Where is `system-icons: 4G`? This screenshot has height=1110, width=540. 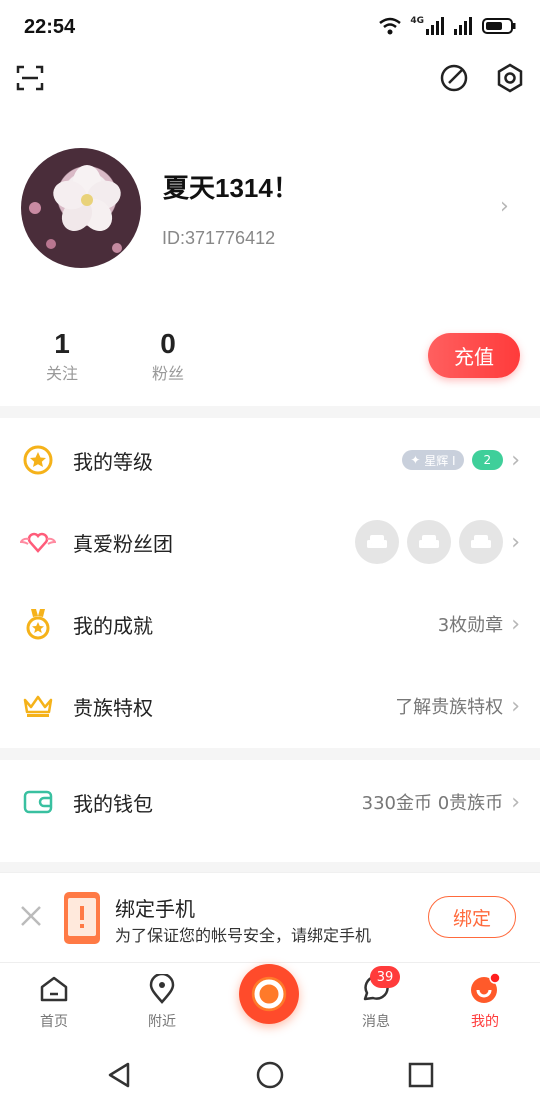 system-icons: 4G is located at coordinates (447, 26).